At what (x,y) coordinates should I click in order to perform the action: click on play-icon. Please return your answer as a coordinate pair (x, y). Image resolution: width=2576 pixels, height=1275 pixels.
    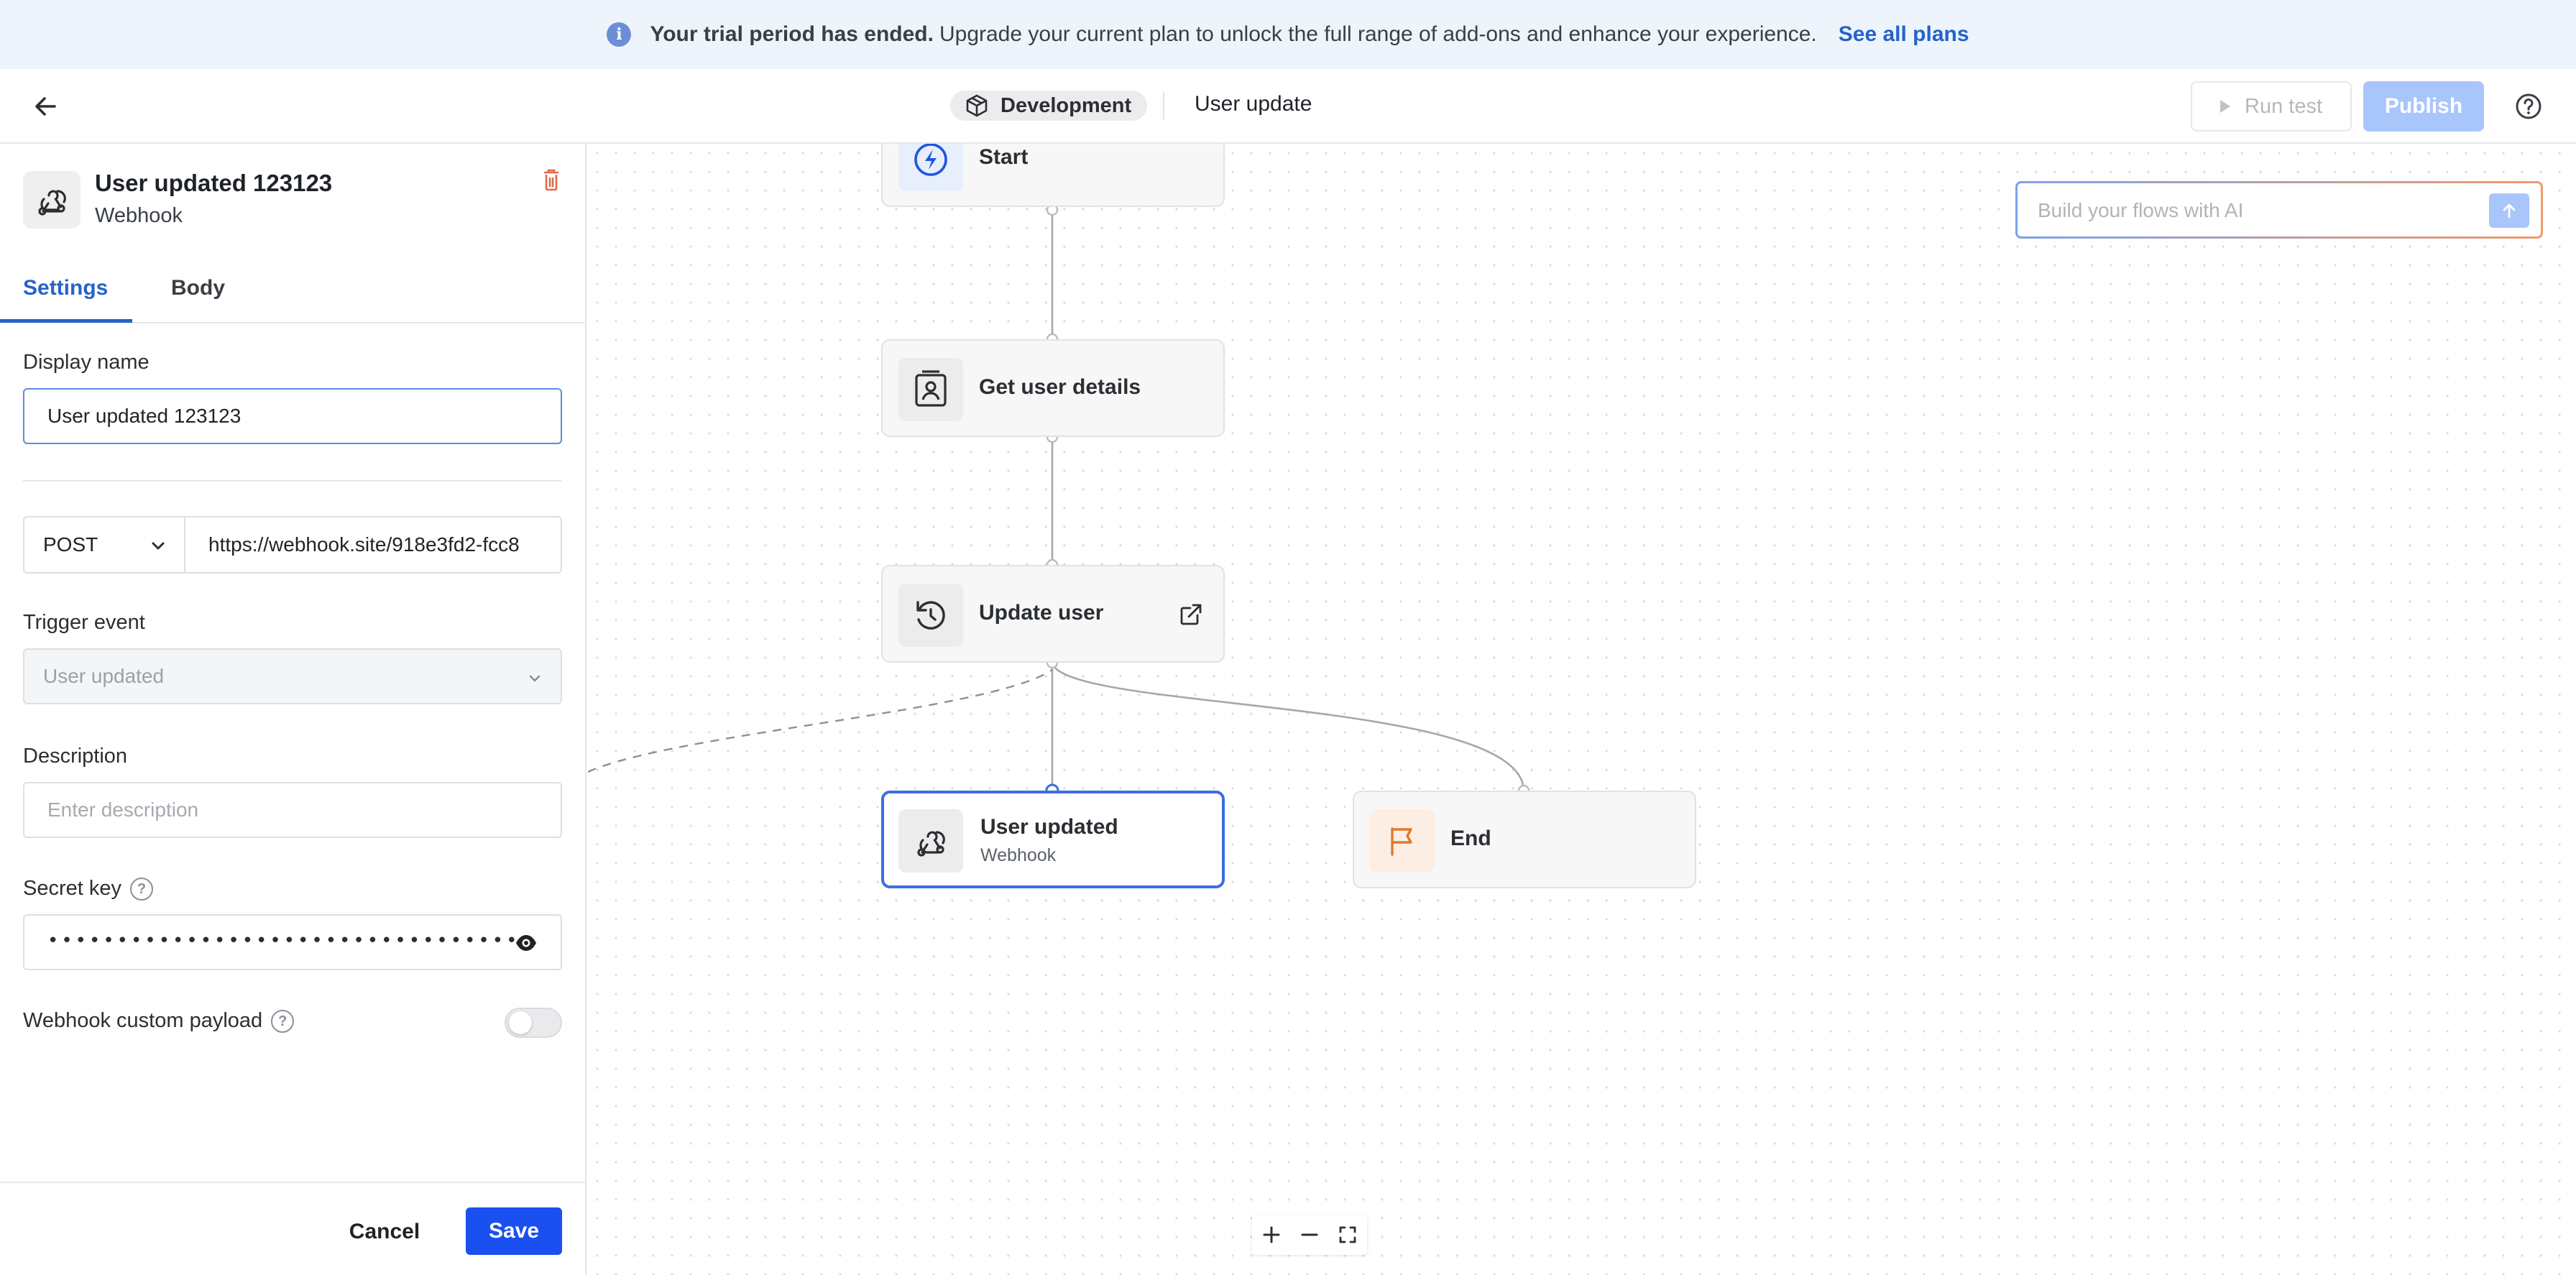
    Looking at the image, I should click on (2225, 106).